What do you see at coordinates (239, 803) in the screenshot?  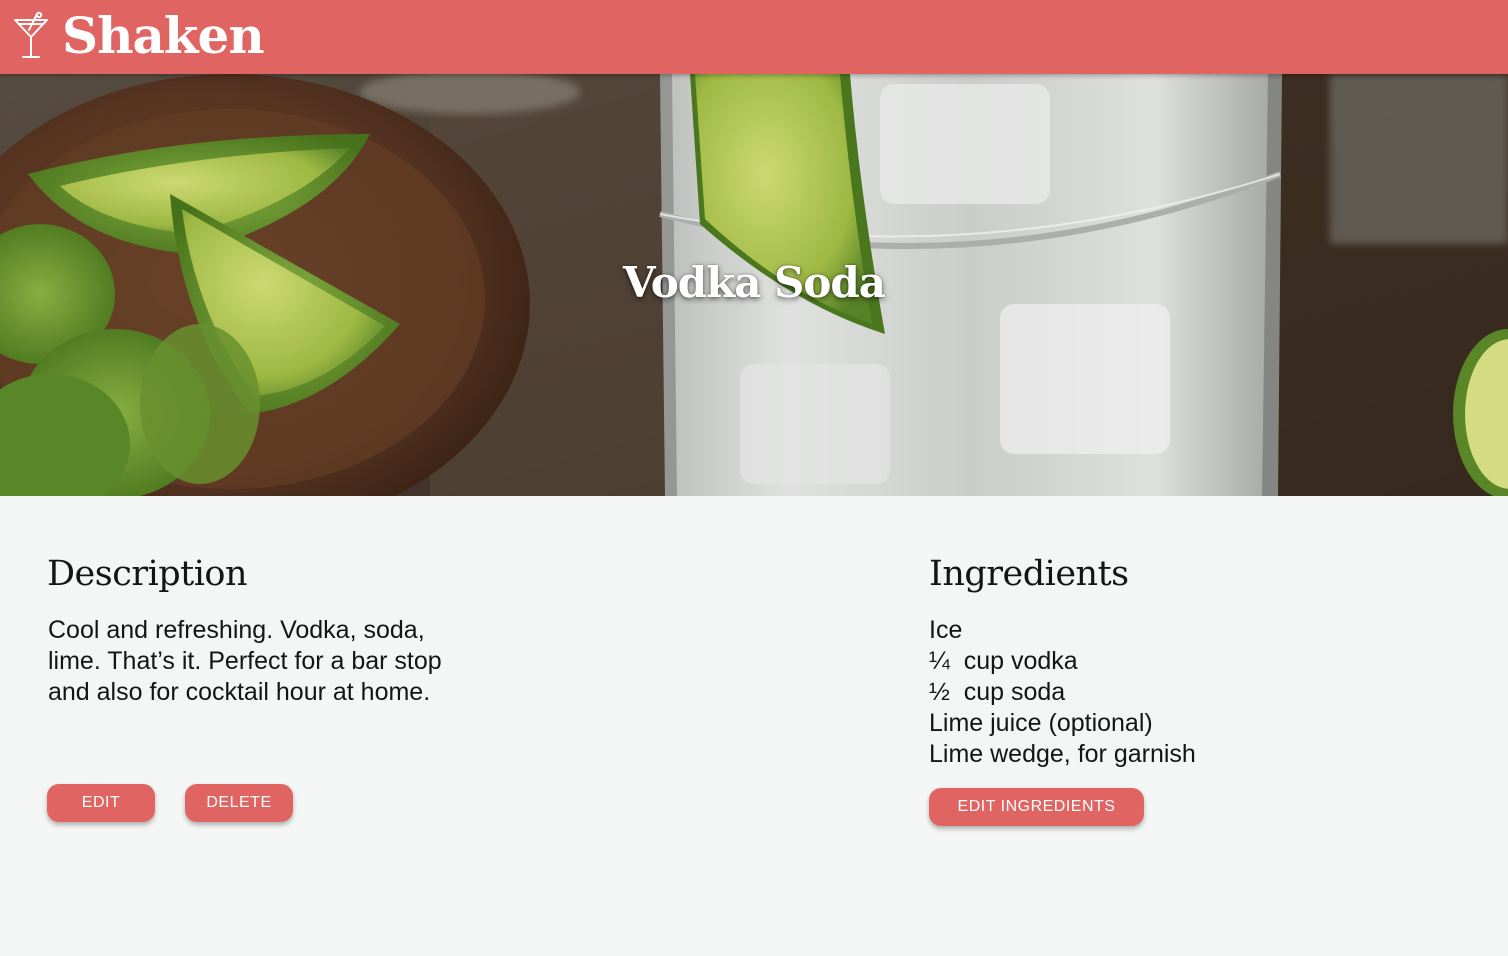 I see `delete-button: DELETE` at bounding box center [239, 803].